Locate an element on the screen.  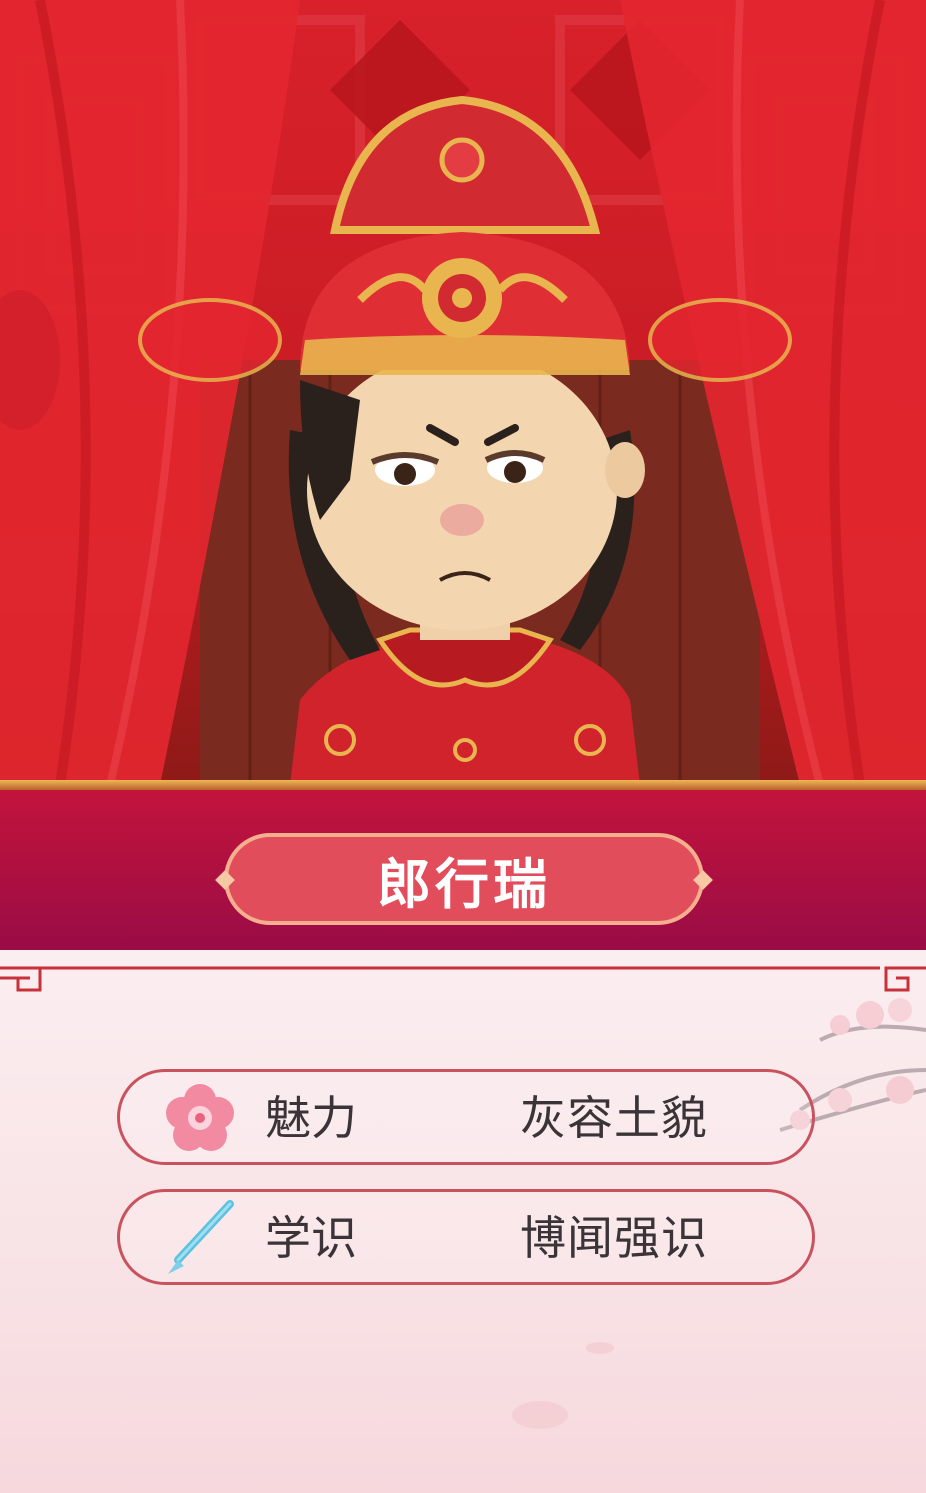
divider-gold-rule is located at coordinates (463, 785).